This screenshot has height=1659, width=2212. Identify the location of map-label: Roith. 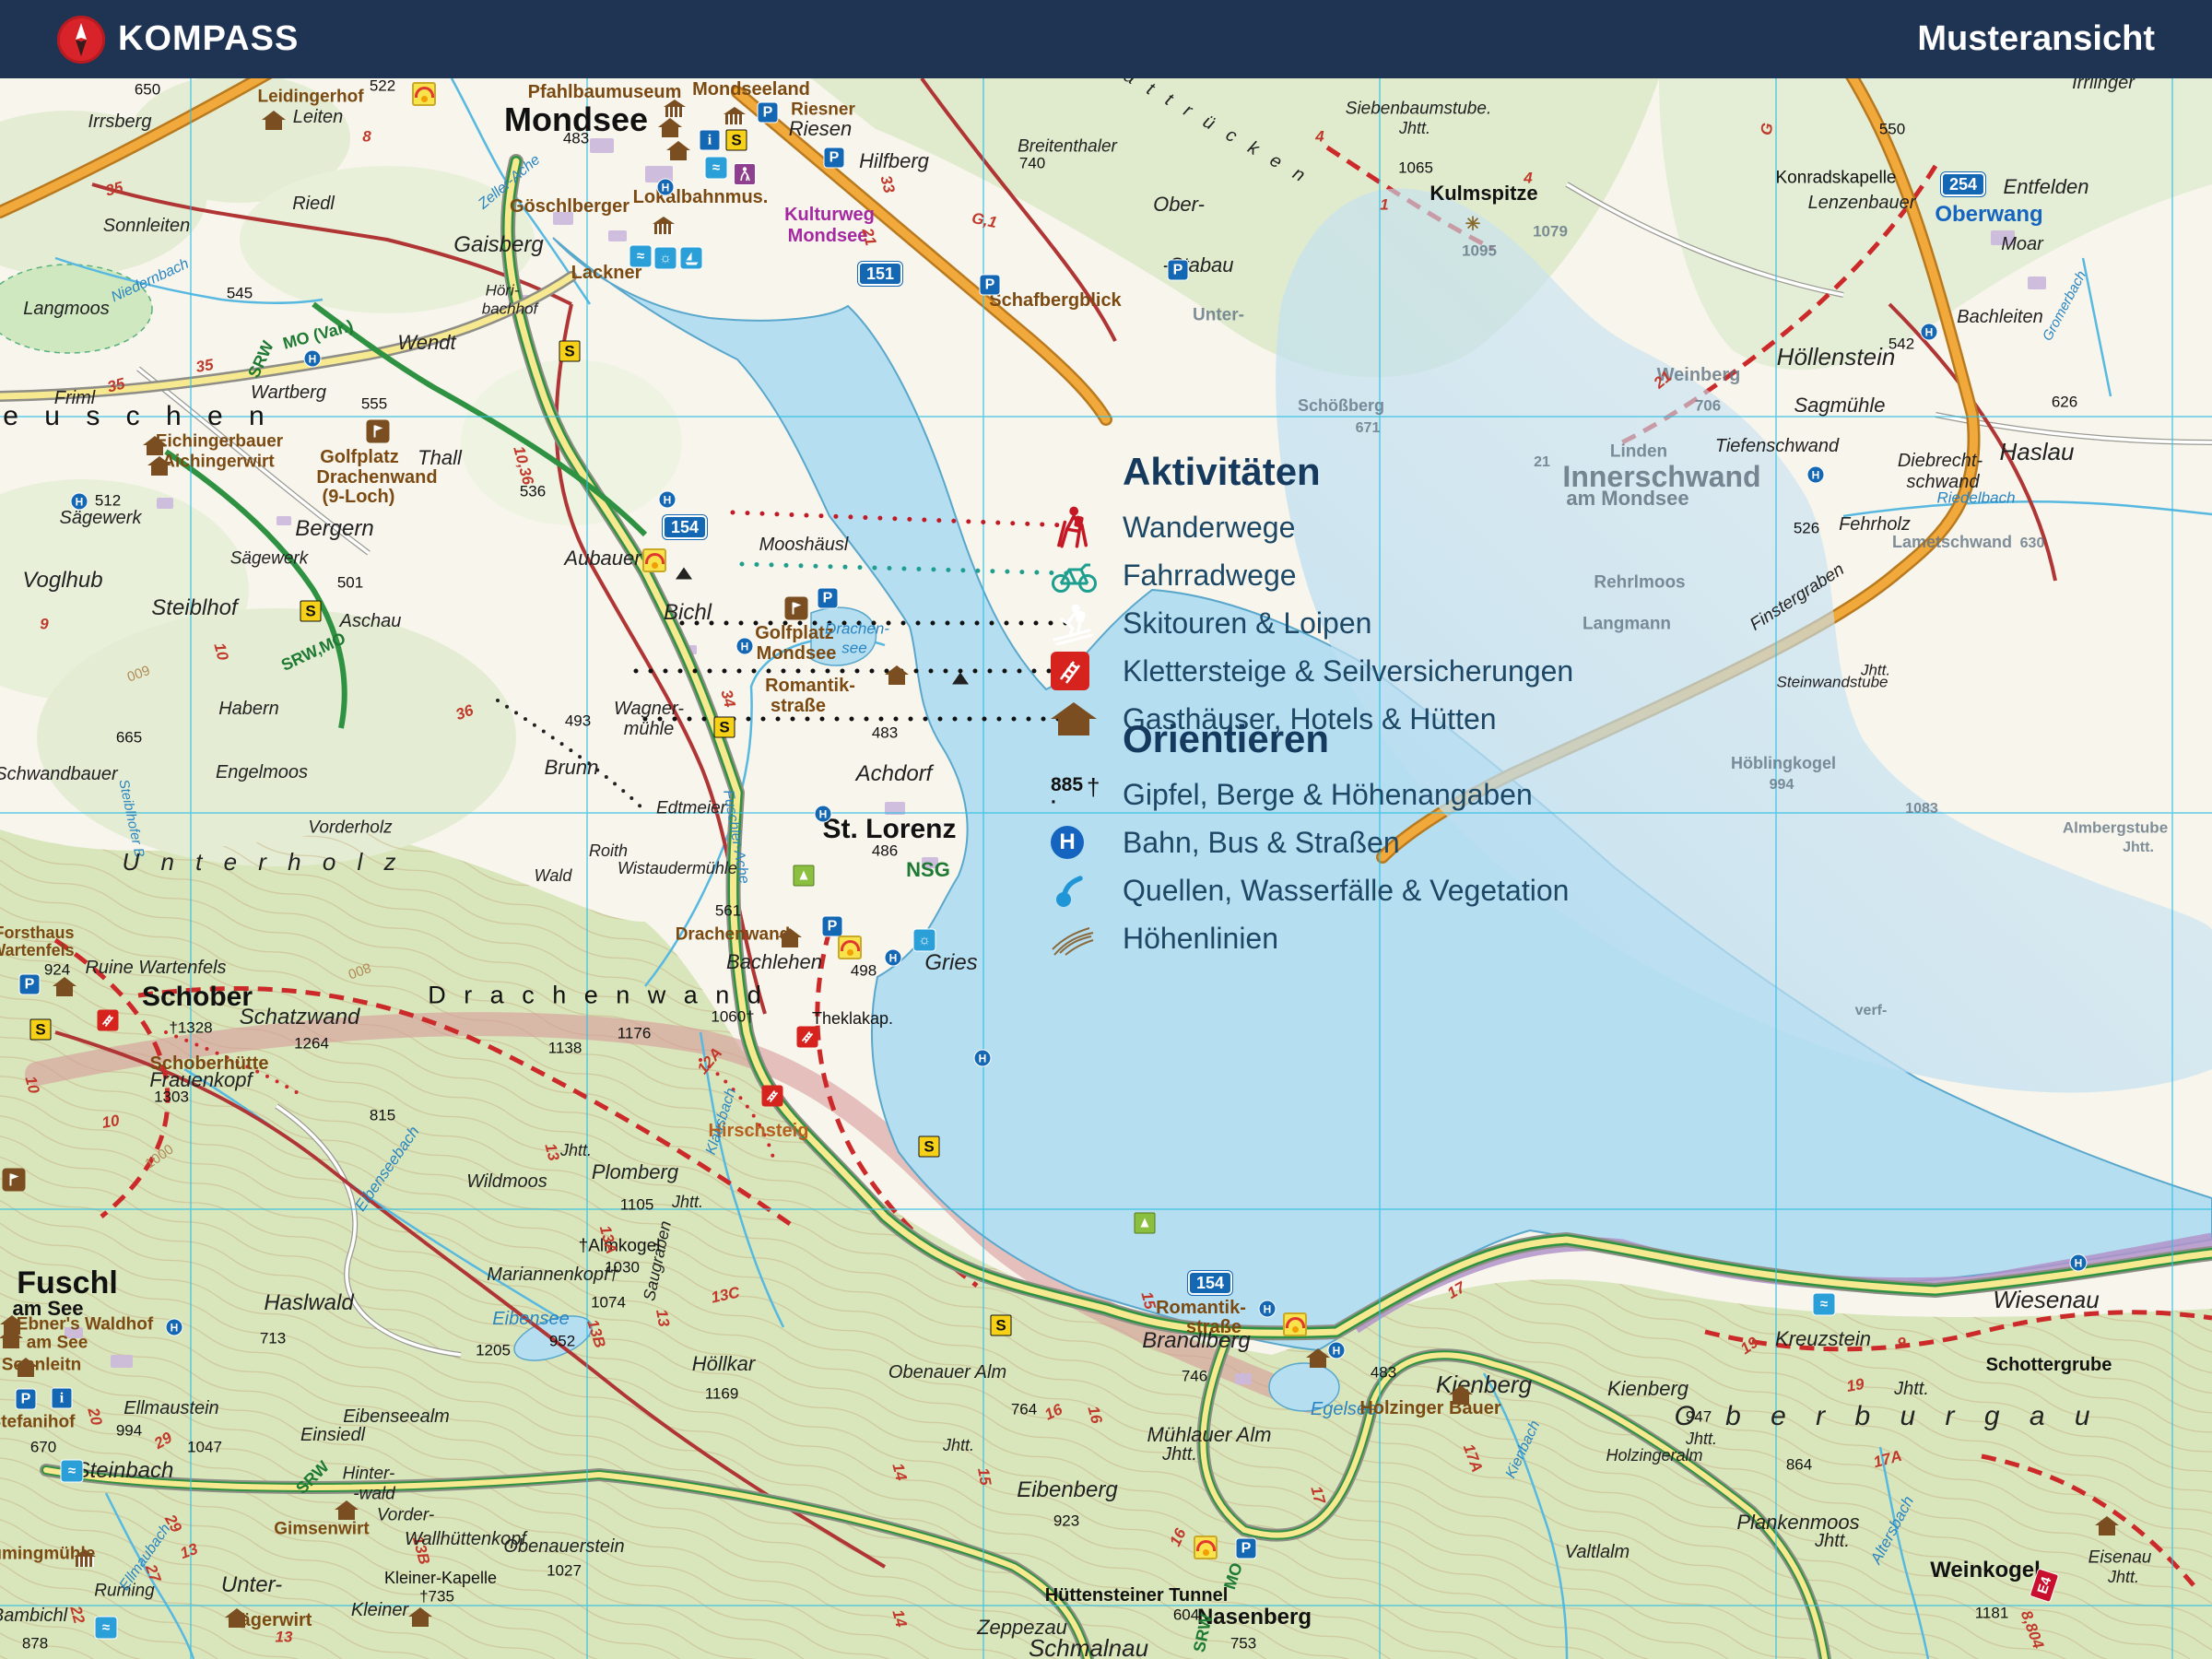
(608, 850).